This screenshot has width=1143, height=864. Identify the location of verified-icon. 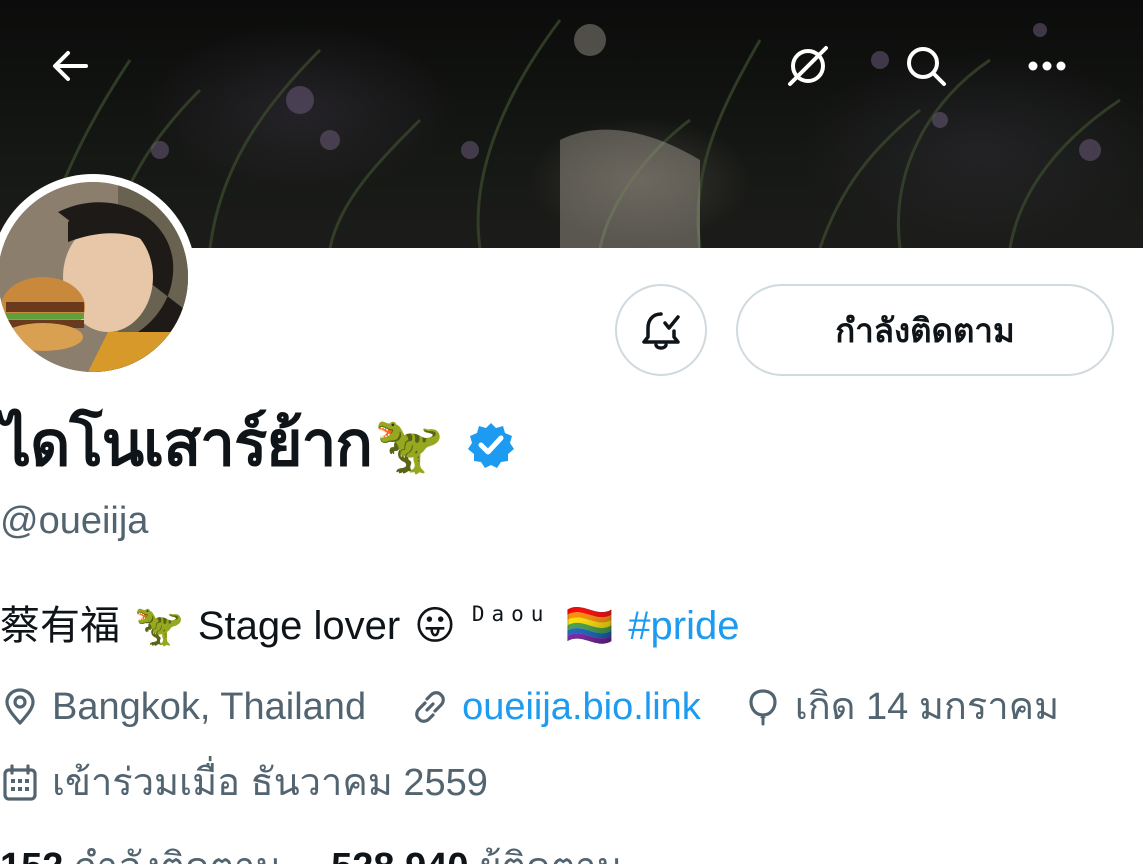
(490, 445).